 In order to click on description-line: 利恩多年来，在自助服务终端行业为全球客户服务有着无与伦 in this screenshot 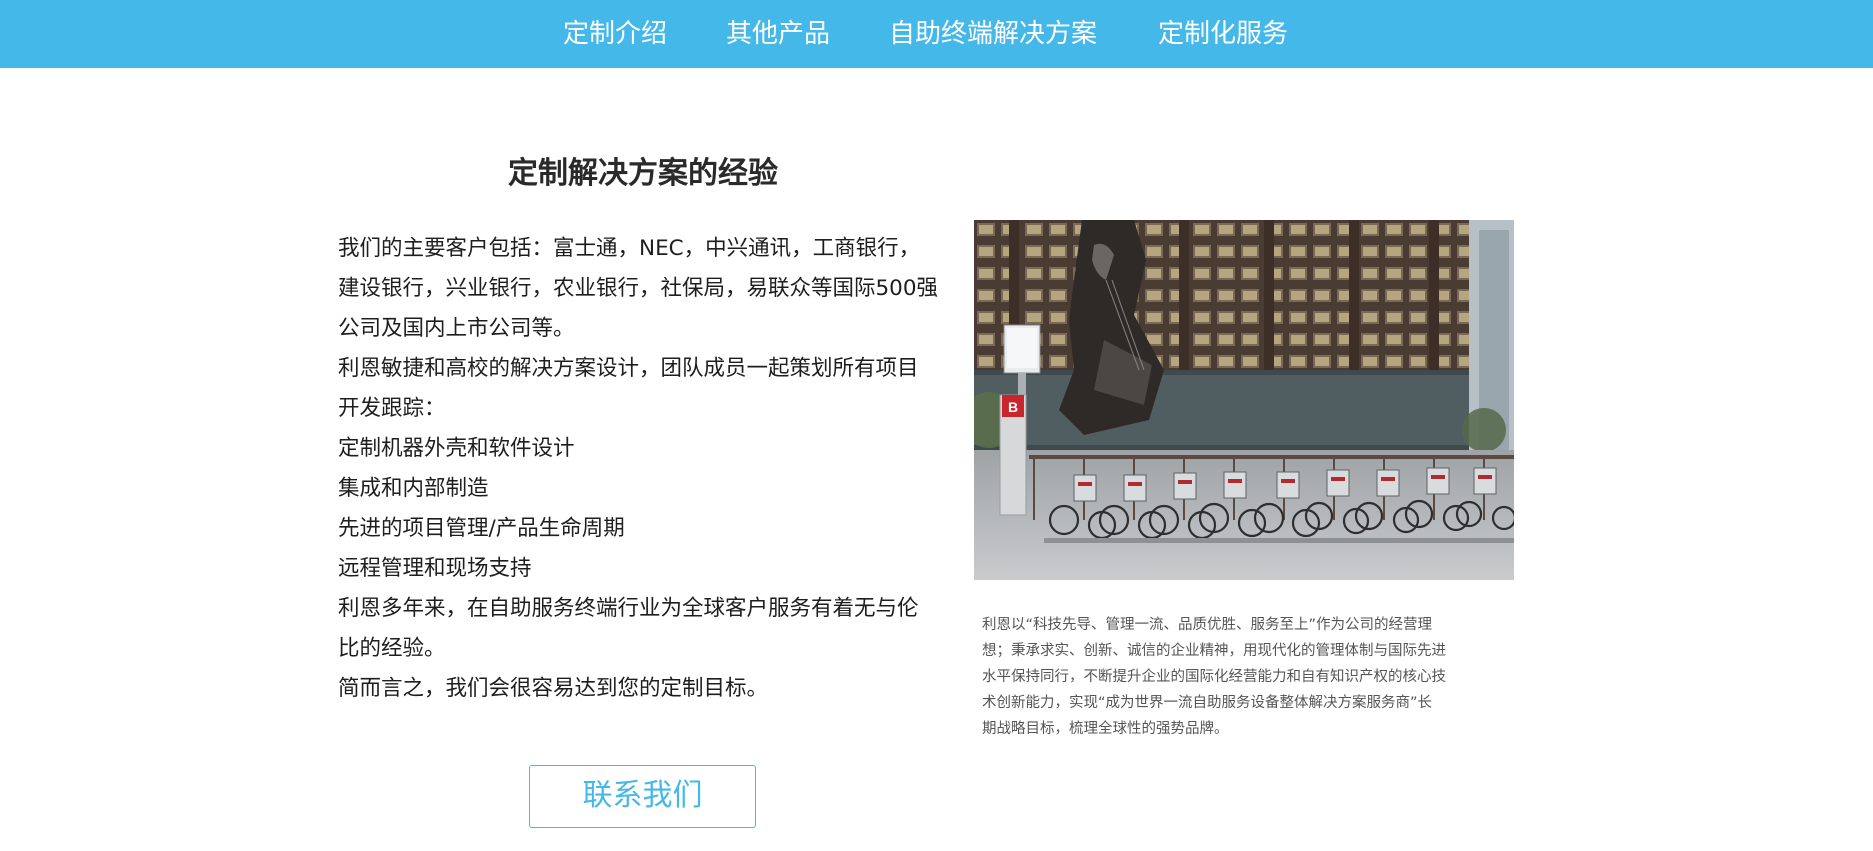, I will do `click(628, 608)`.